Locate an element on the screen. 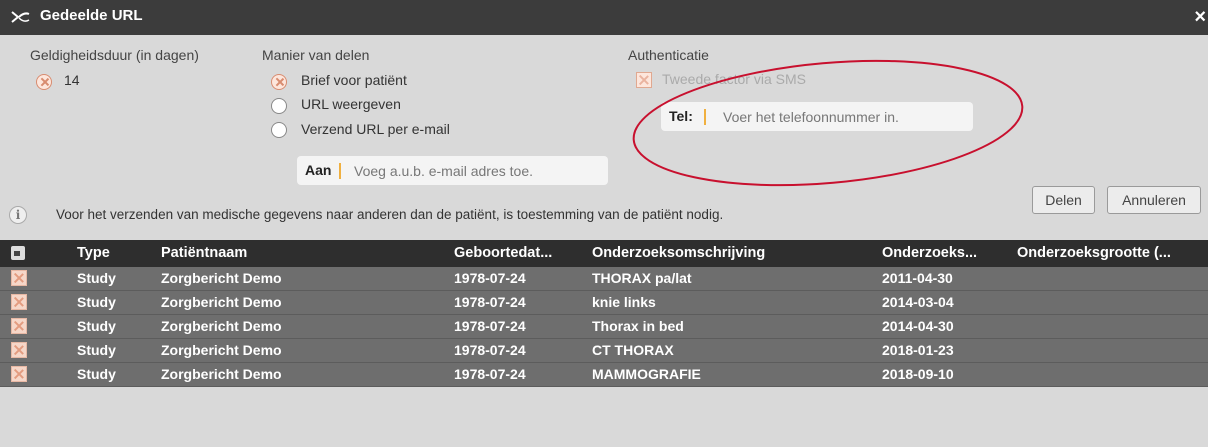 The height and width of the screenshot is (447, 1208). email-input is located at coordinates (479, 171).